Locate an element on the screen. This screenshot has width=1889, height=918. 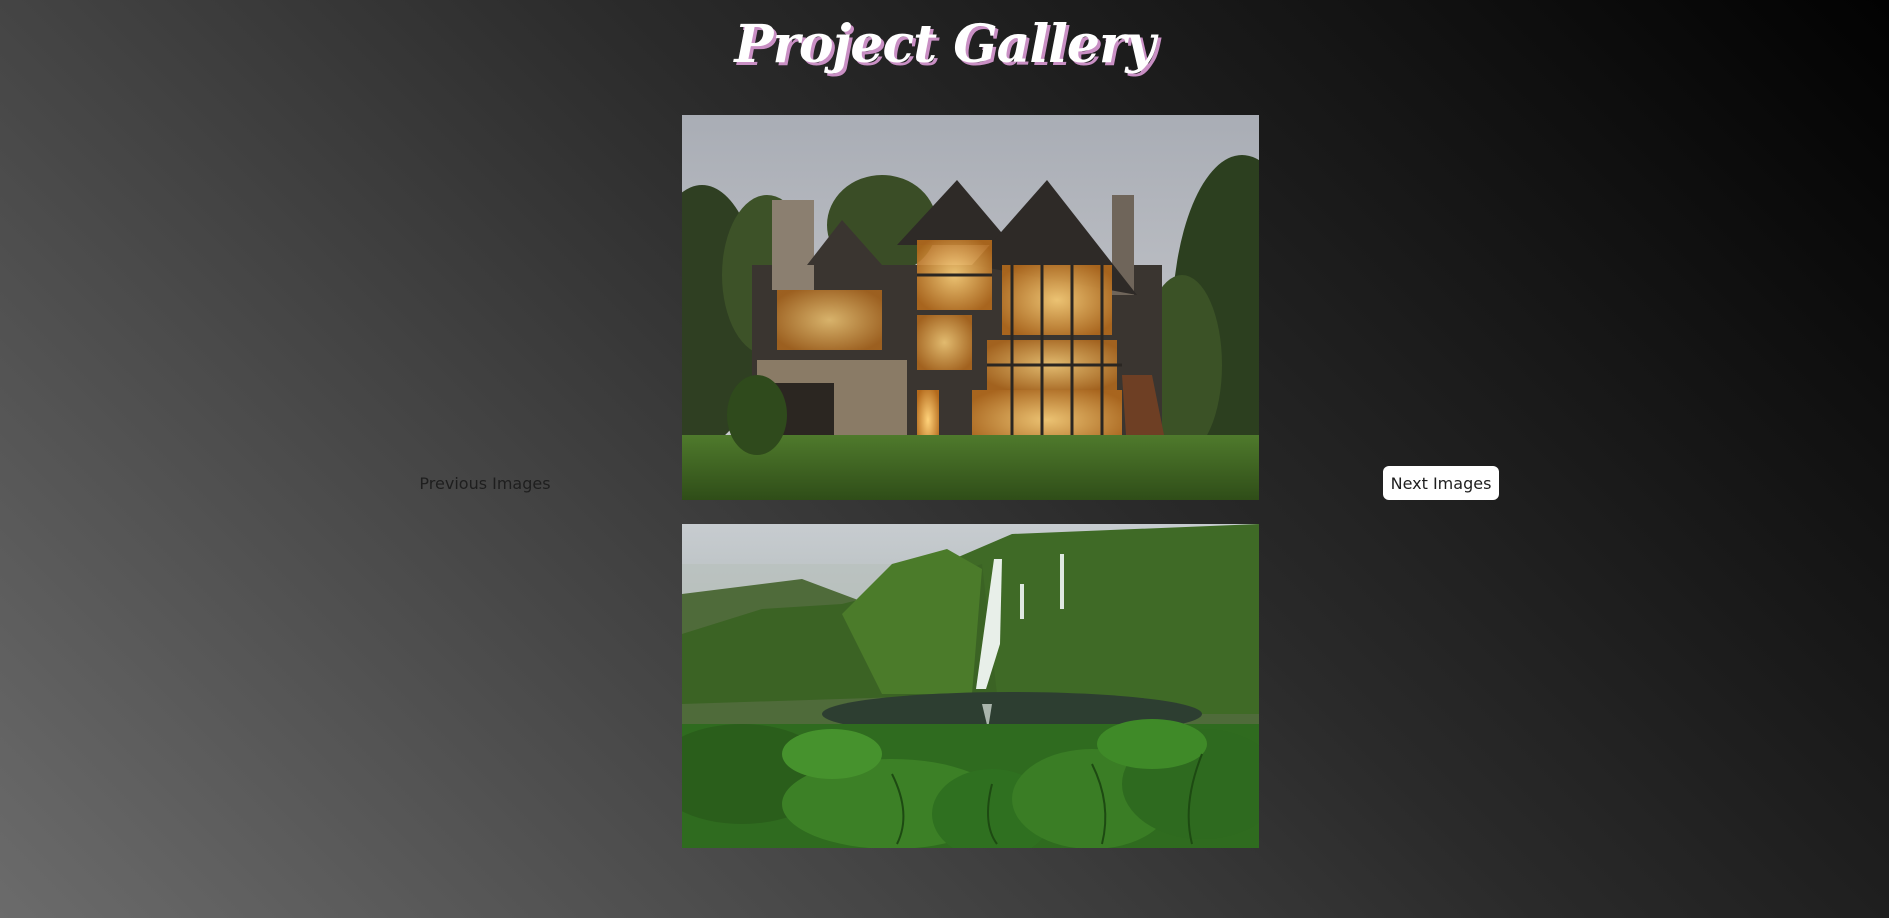
gallery-image-waterfall is located at coordinates (970, 686).